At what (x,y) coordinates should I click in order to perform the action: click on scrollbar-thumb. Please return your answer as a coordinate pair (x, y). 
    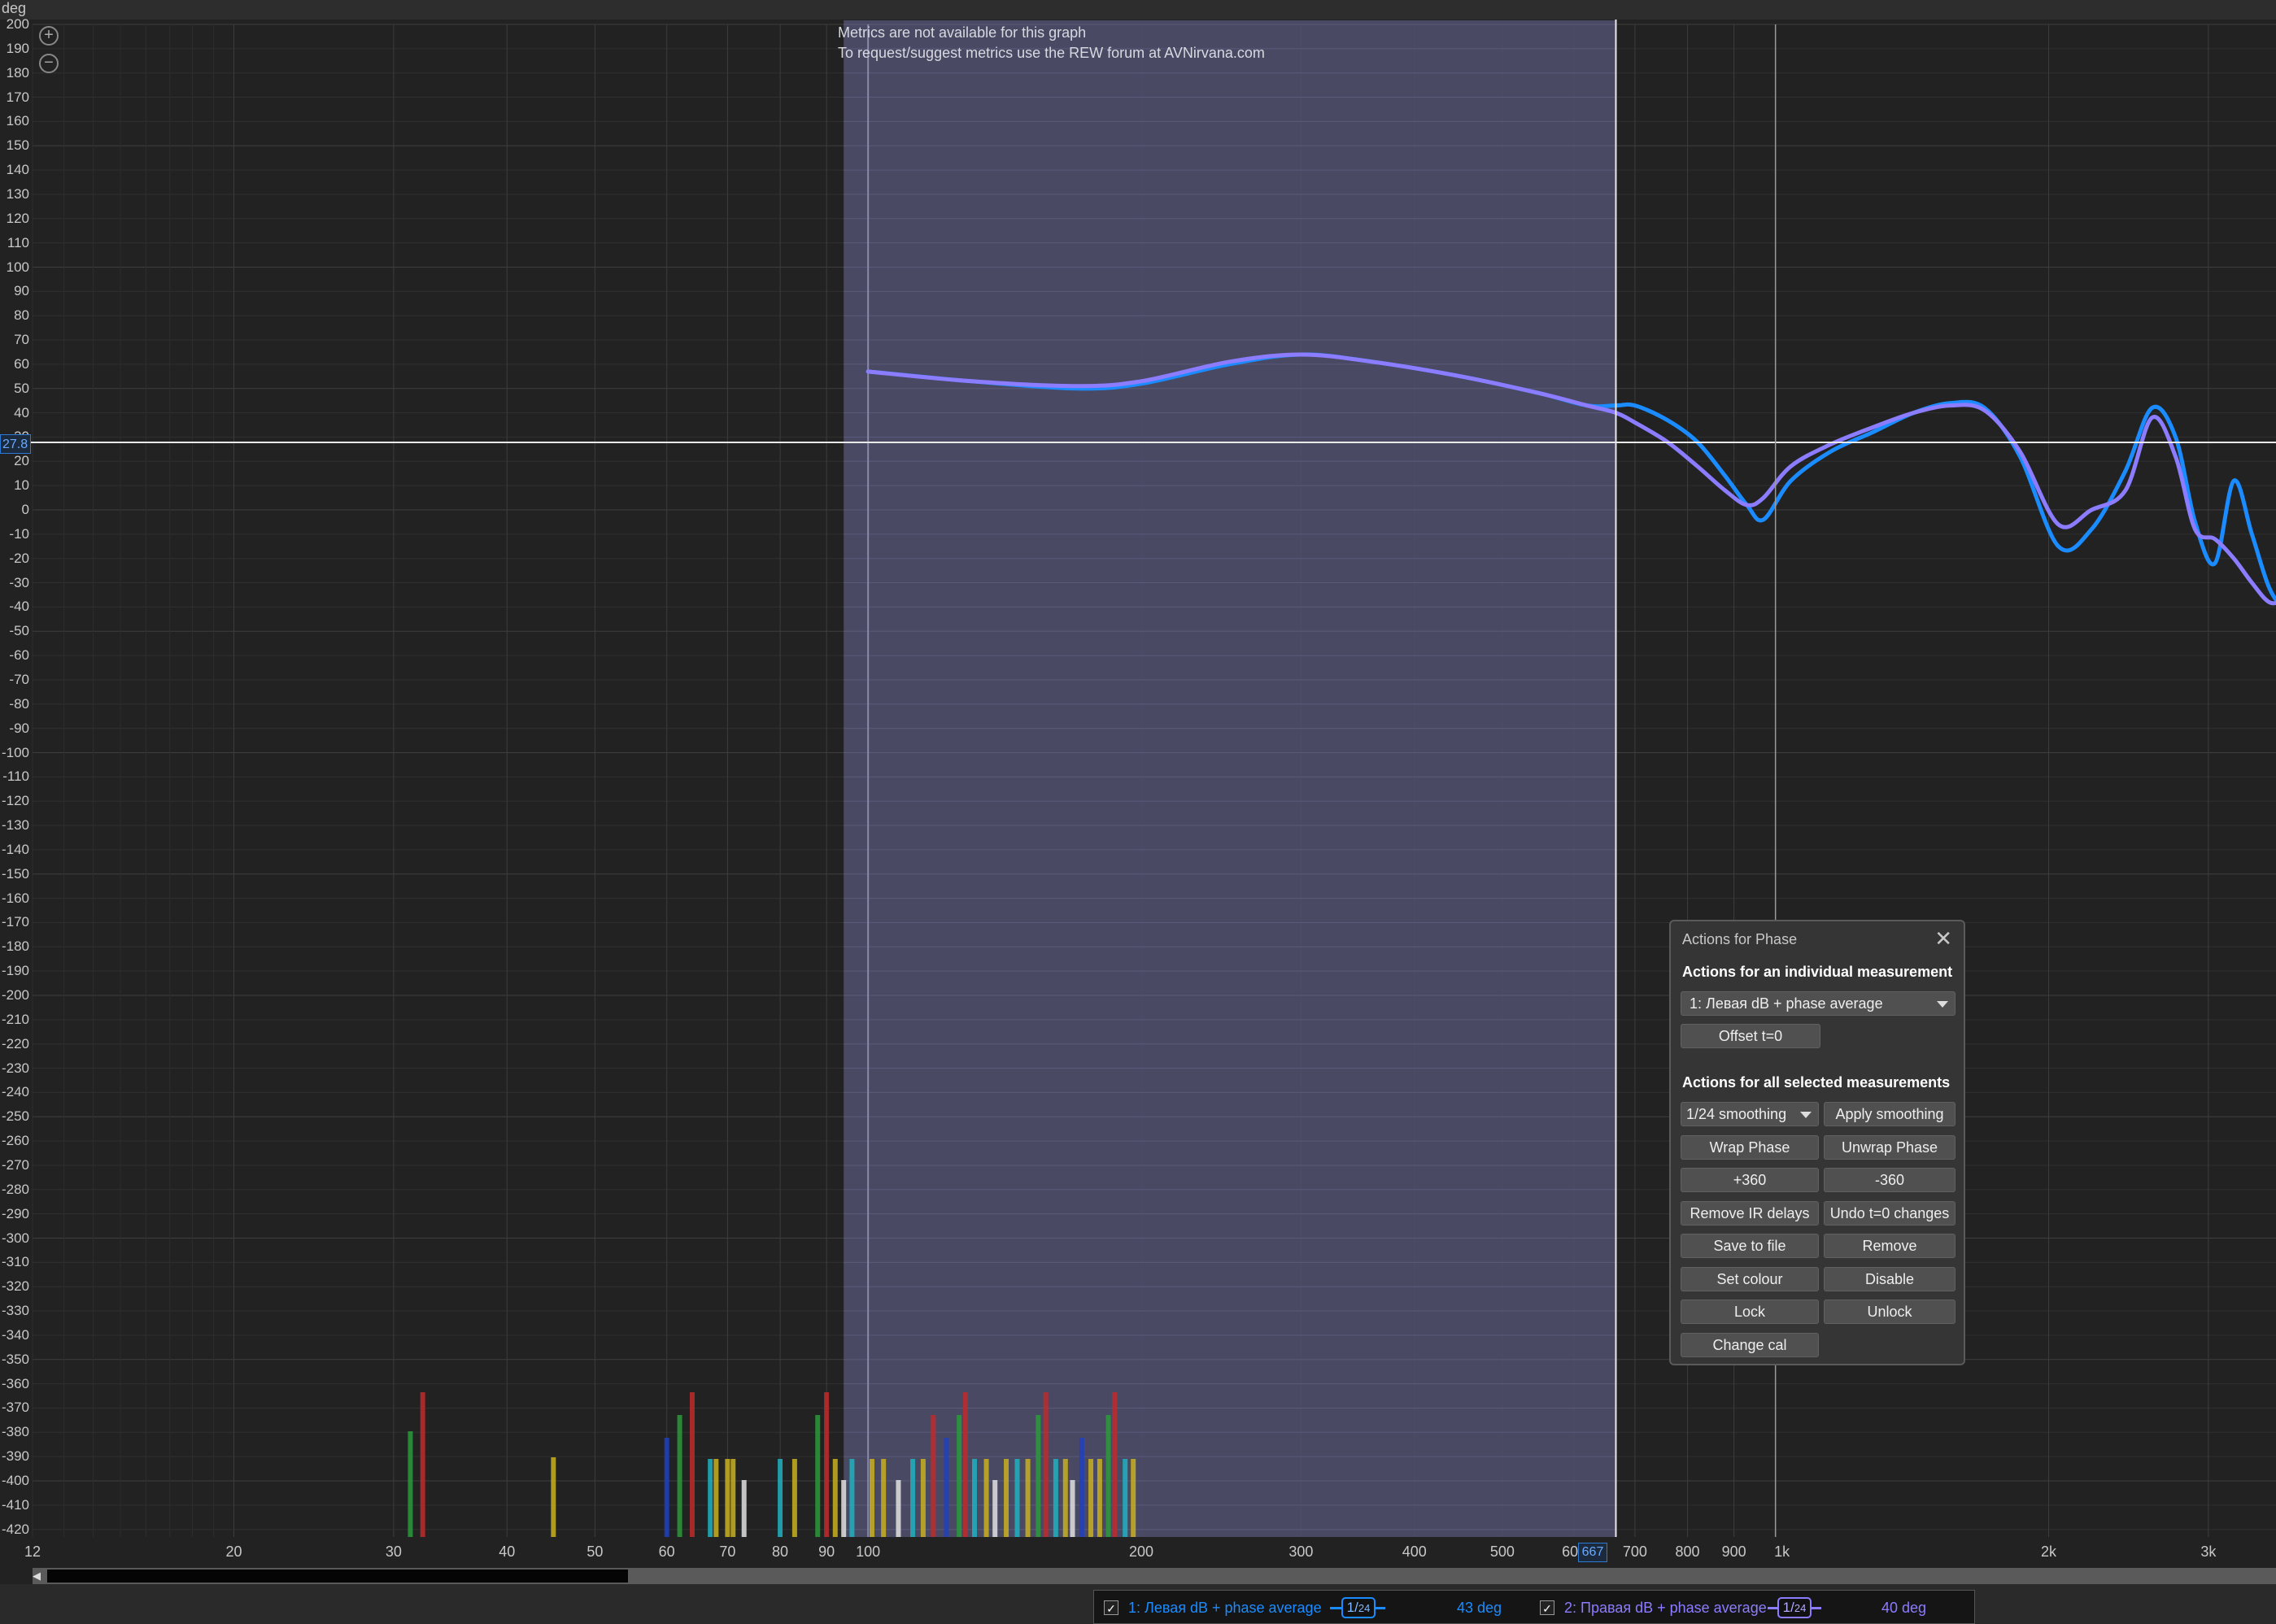
    Looking at the image, I should click on (337, 1576).